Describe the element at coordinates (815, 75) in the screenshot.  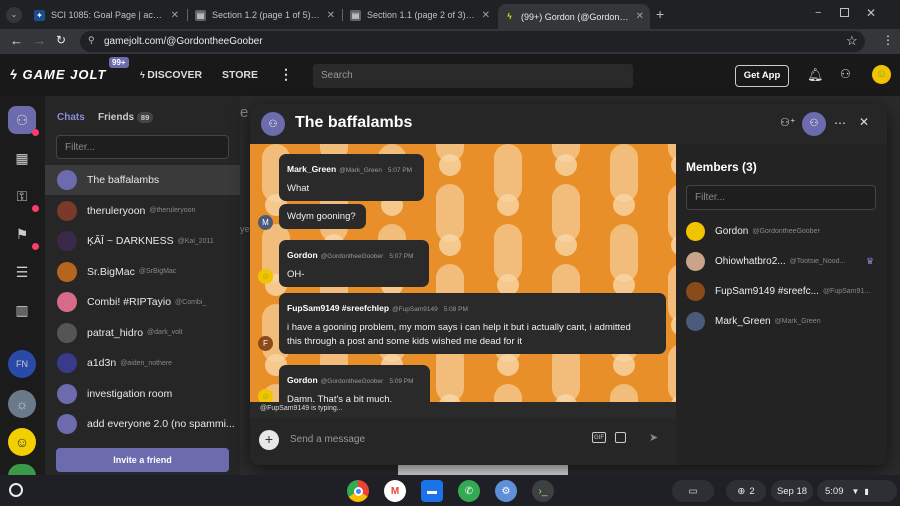
I see `bell-icon: 🔔︎` at that location.